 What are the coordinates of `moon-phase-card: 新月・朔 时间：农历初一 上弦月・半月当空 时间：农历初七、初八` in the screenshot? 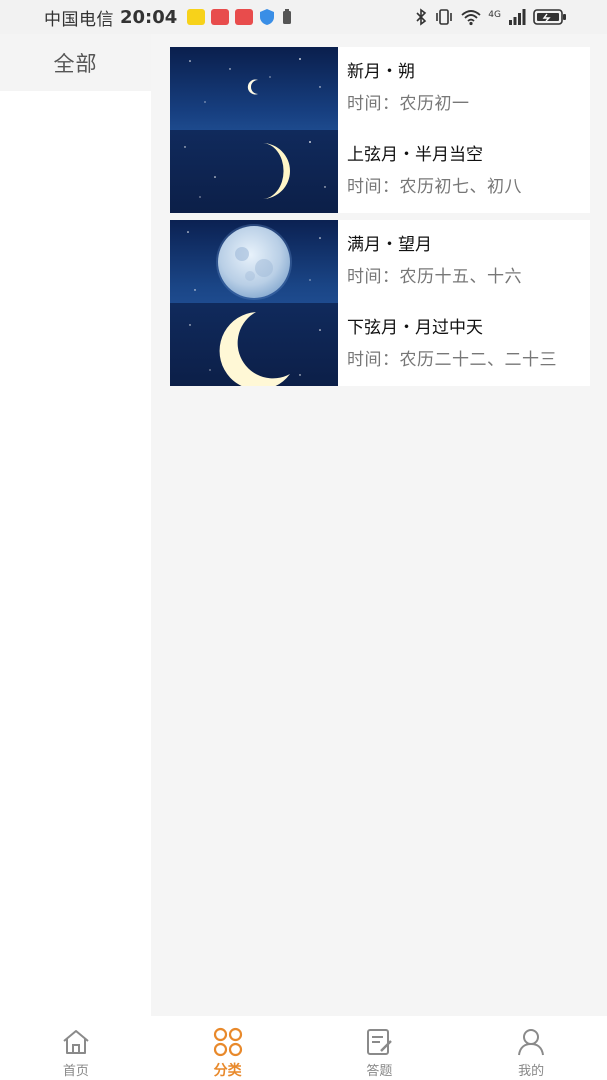 It's located at (380, 130).